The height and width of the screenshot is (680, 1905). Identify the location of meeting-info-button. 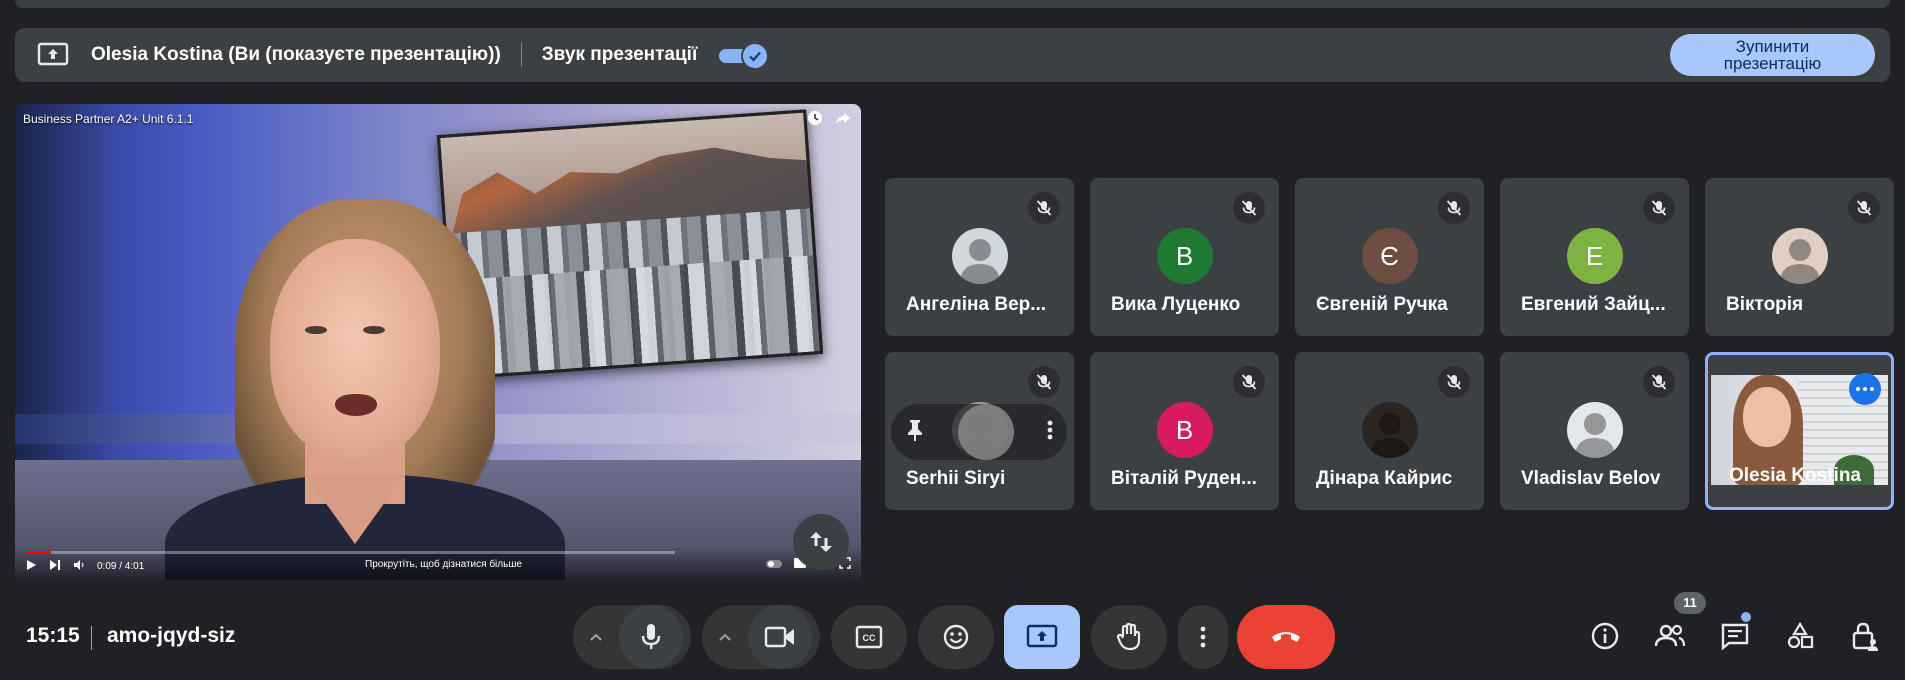
(1605, 636).